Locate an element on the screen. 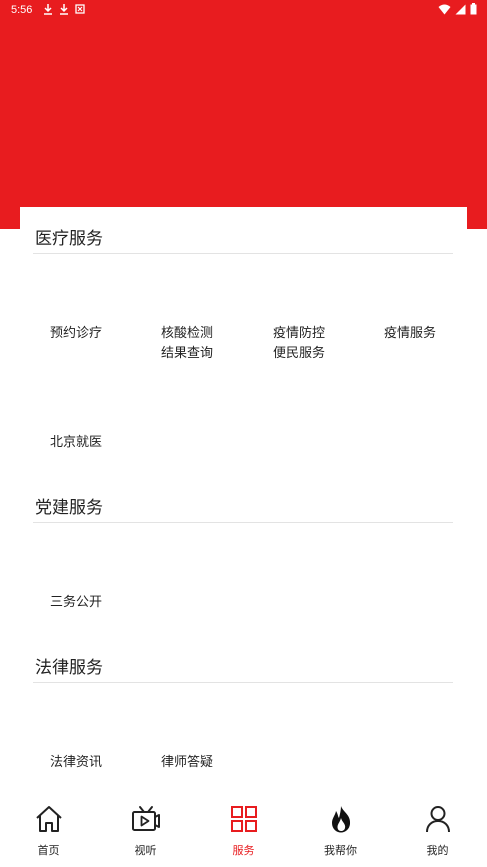 This screenshot has width=487, height=867. nav-tab-home: 首页 is located at coordinates (48, 828).